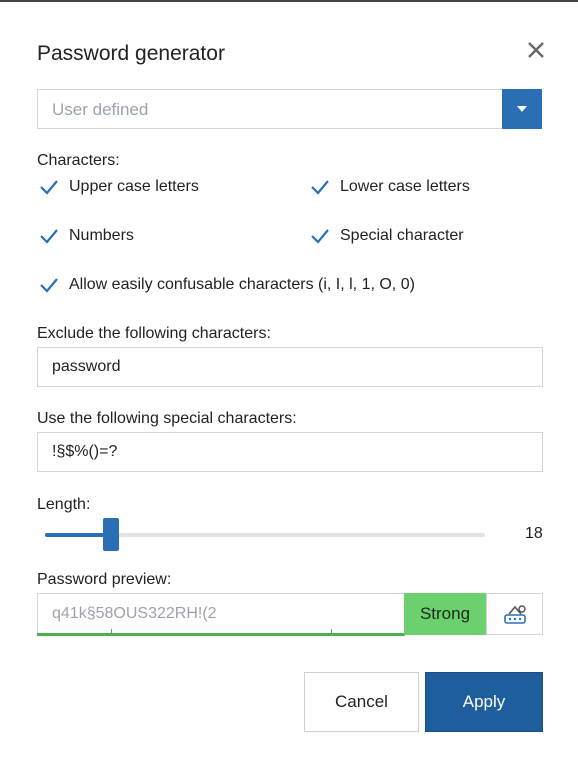 The width and height of the screenshot is (578, 768). What do you see at coordinates (221, 634) in the screenshot?
I see `strength-meter` at bounding box center [221, 634].